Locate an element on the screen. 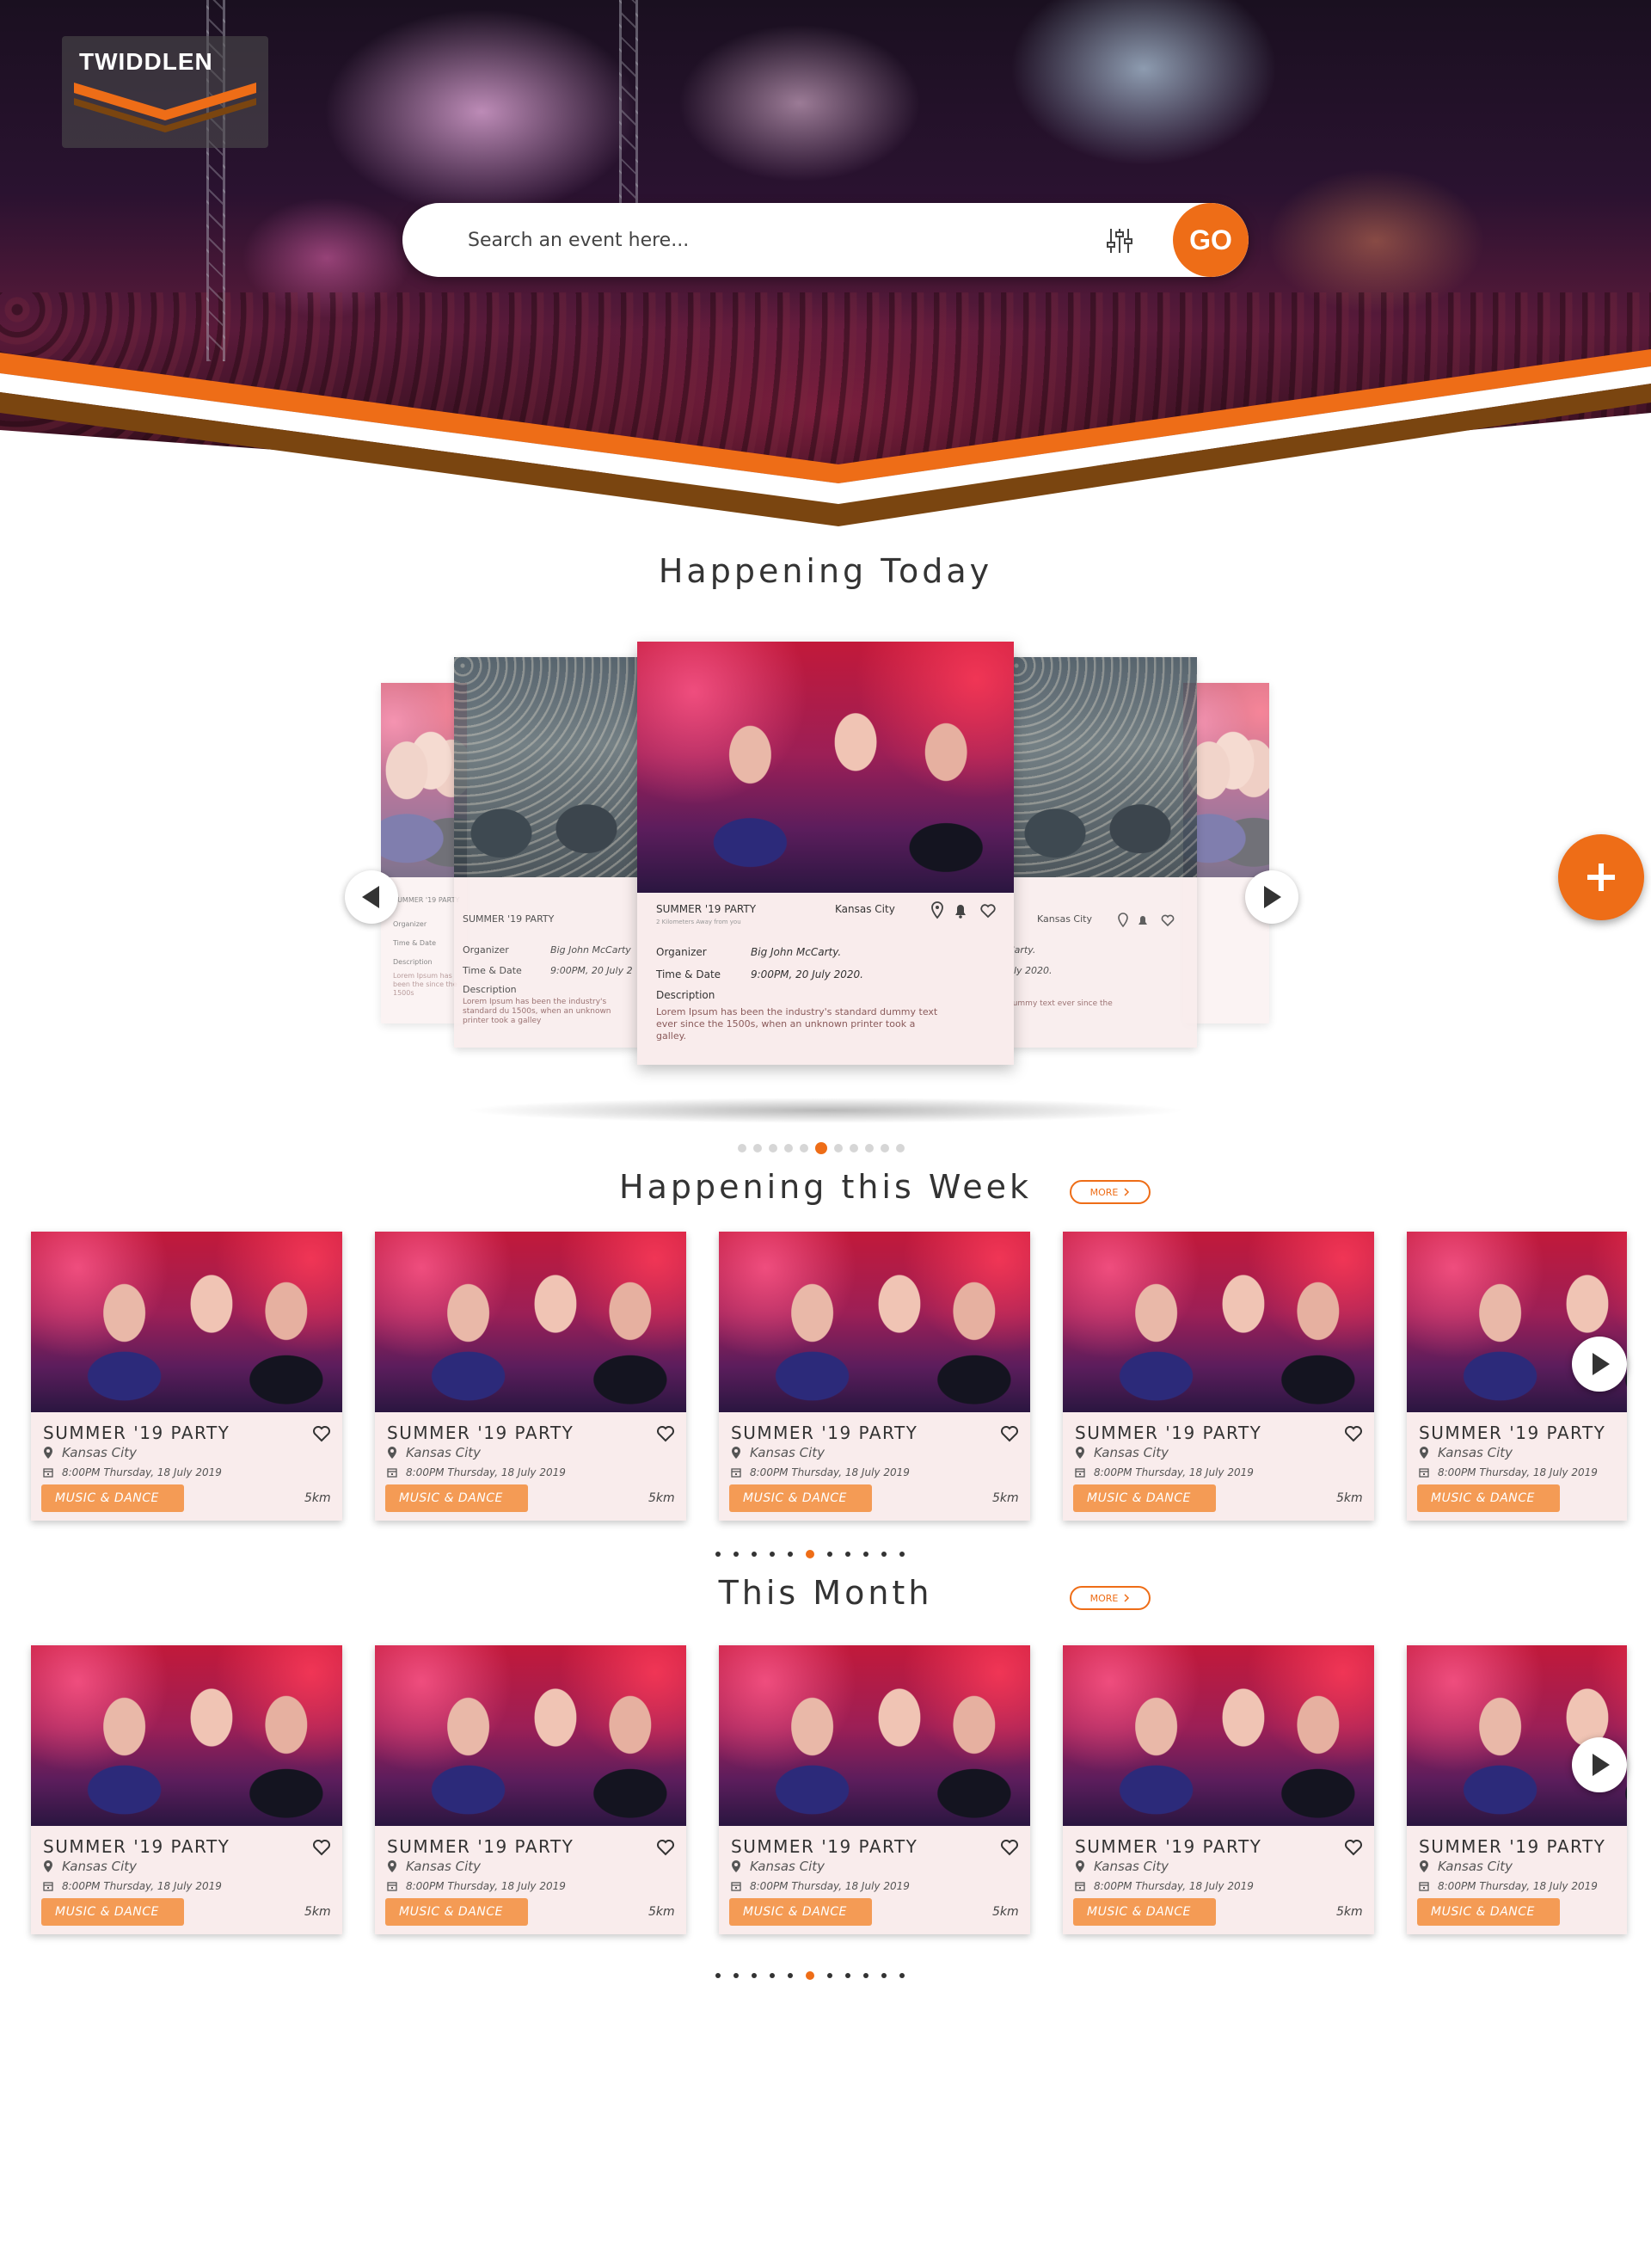 The height and width of the screenshot is (2268, 1651). chevron-right-icon is located at coordinates (1127, 1192).